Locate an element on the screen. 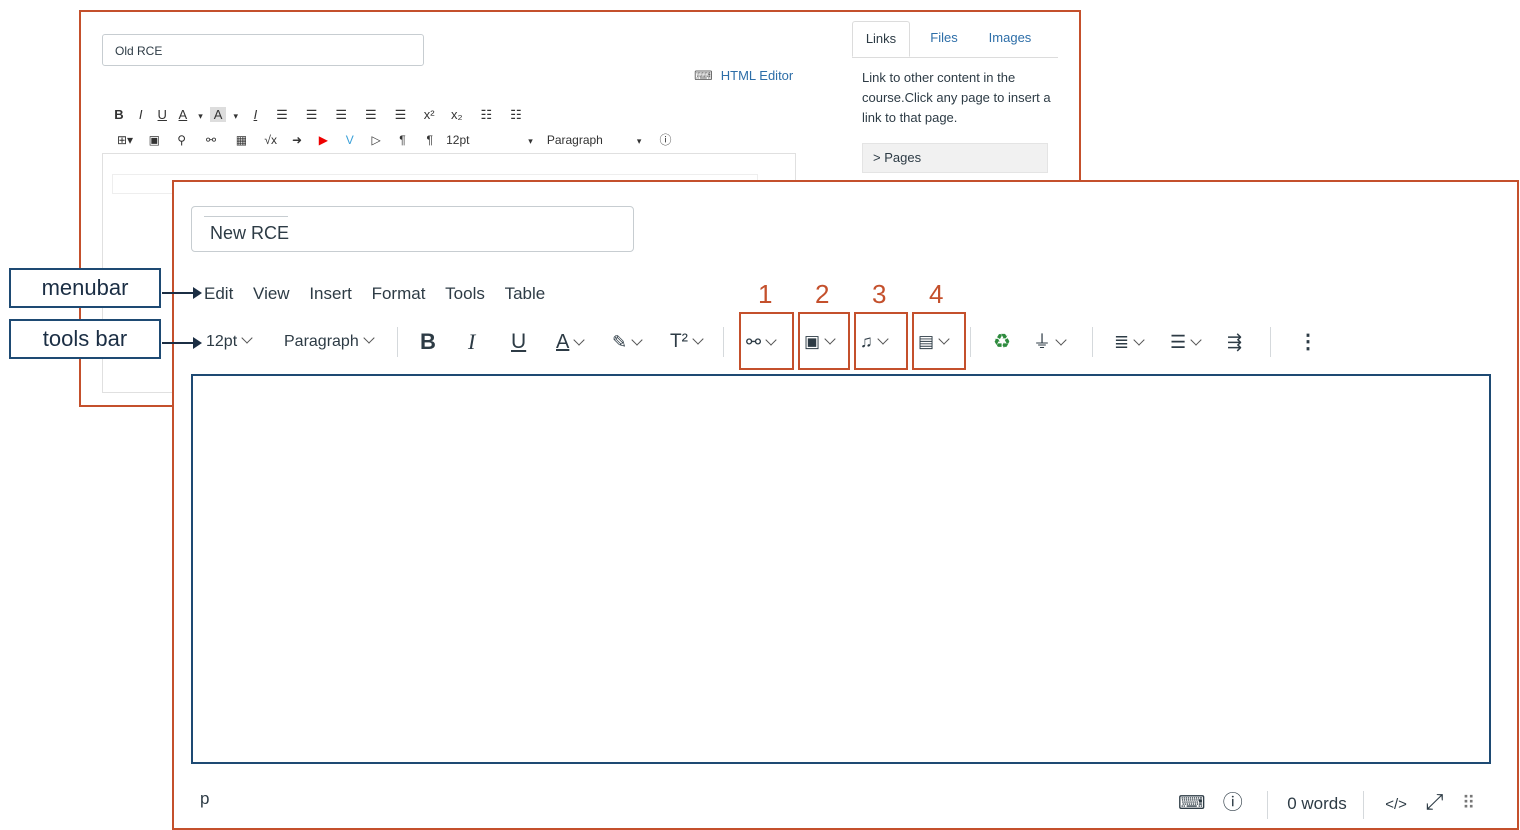  menu-tools: Tools is located at coordinates (465, 294).